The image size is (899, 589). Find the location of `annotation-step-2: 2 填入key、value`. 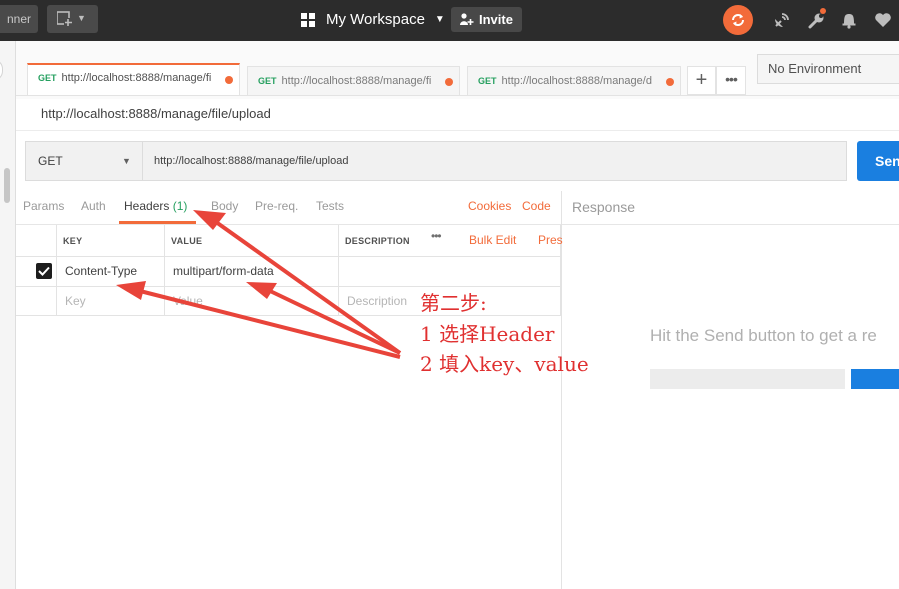

annotation-step-2: 2 填入key、value is located at coordinates (504, 364).